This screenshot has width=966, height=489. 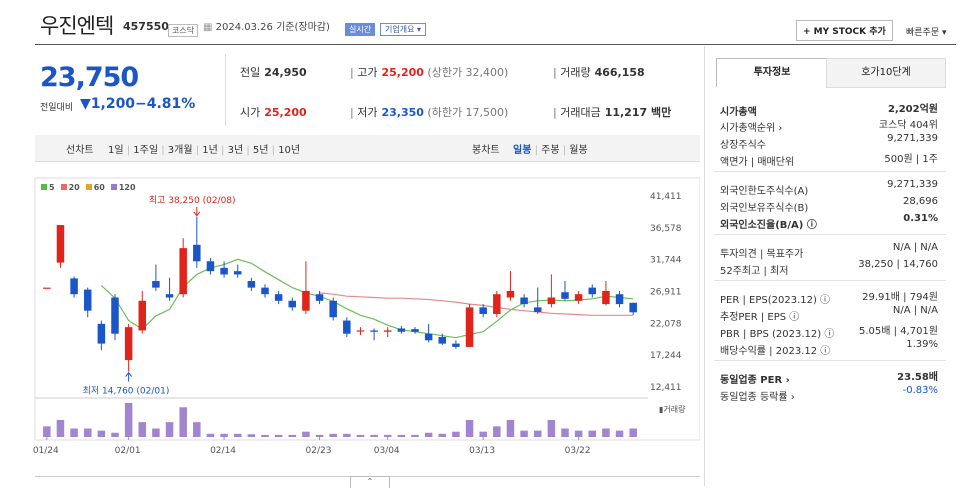 I want to click on info-row: 외국인소진율(B/A) ⓘ 0.31%, so click(x=829, y=222).